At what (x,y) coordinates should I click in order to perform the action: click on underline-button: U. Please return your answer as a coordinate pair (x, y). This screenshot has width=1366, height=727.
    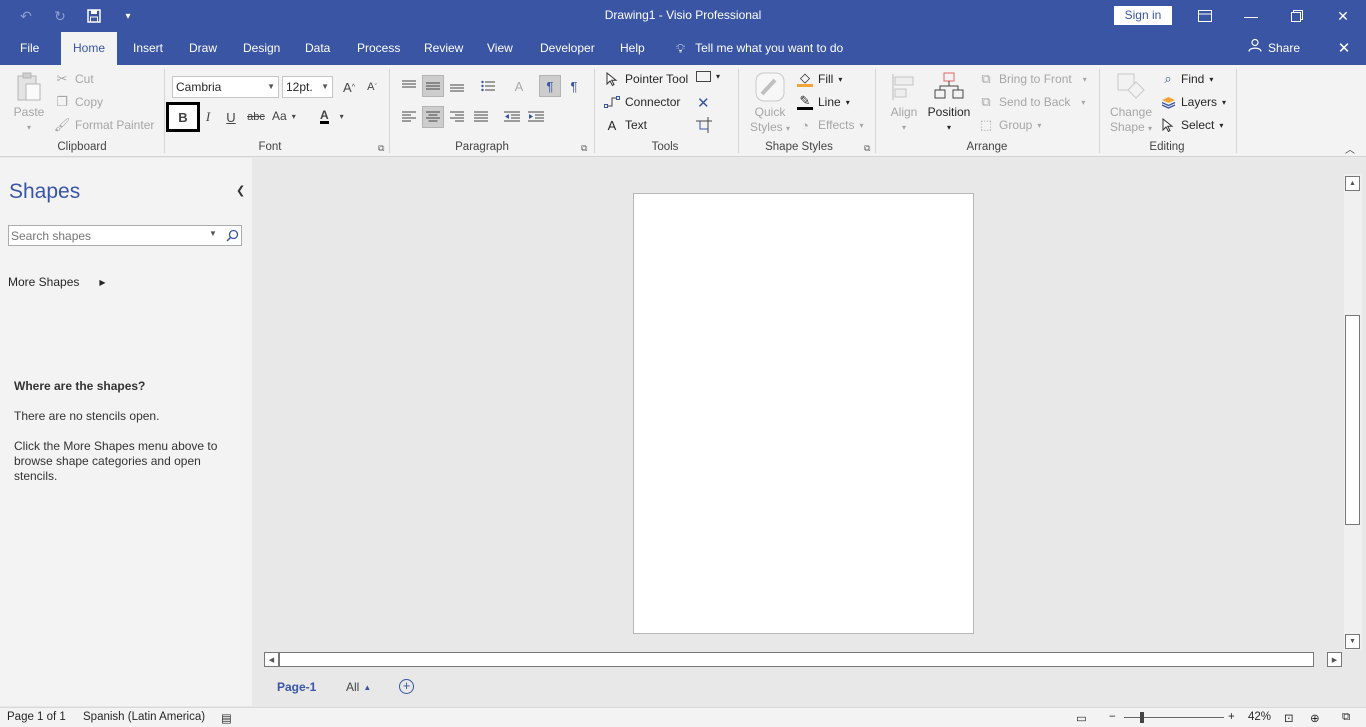
    Looking at the image, I should click on (231, 117).